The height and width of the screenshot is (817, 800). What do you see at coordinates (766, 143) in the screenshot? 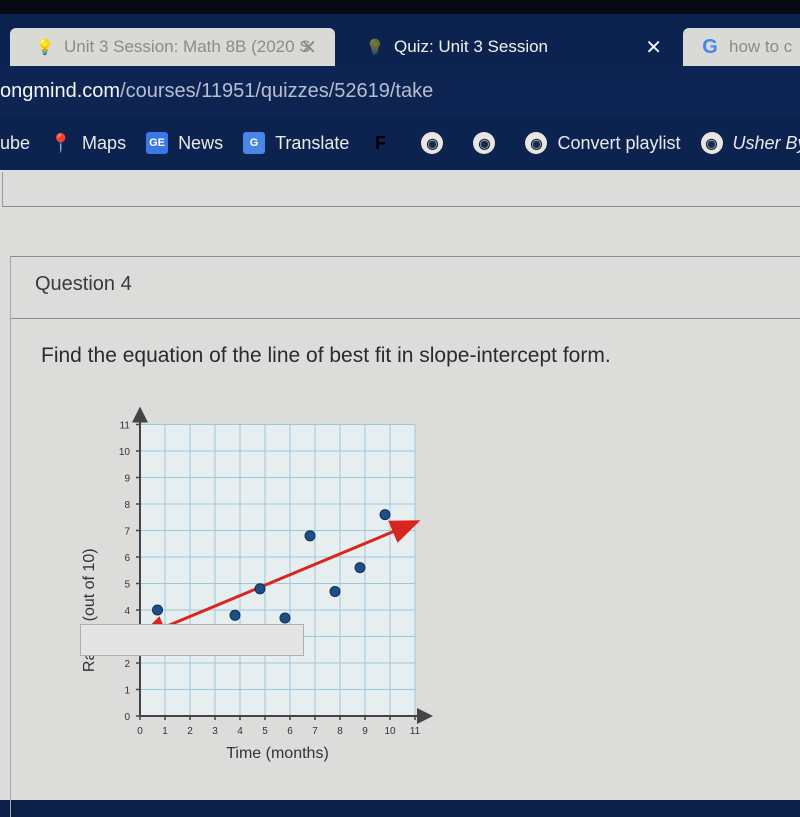
I see `bookmark-label: Usher By Ushe` at bounding box center [766, 143].